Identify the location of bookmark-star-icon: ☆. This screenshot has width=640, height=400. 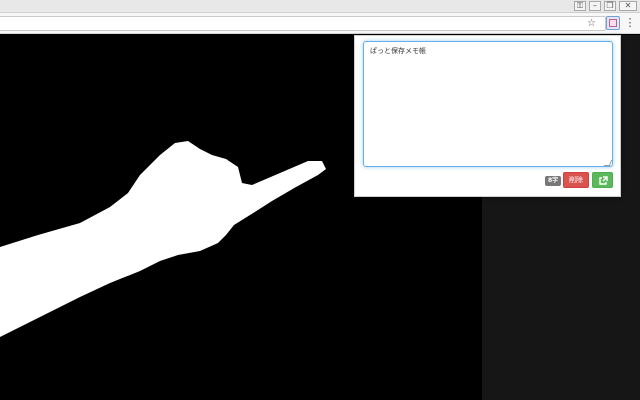
(591, 24).